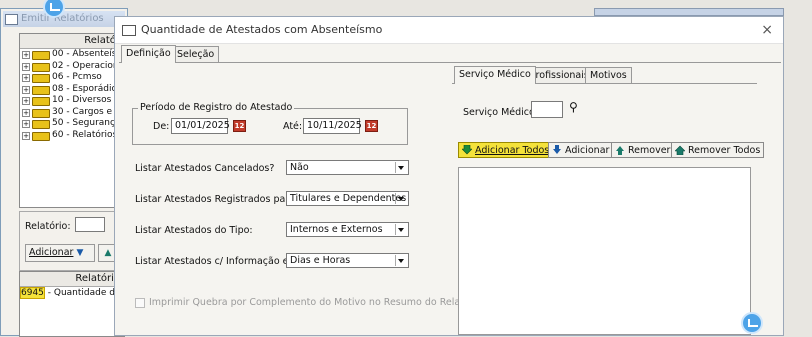 This screenshot has height=337, width=812. Describe the element at coordinates (217, 199) in the screenshot. I see `registrados-label: Listar Atestados Registrados para:` at that location.